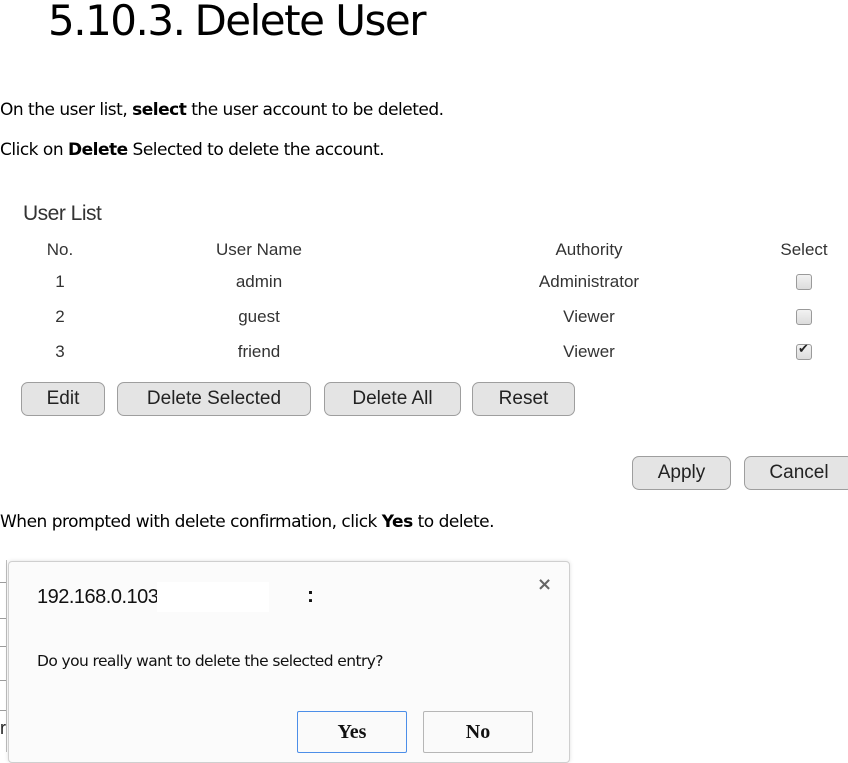 This screenshot has width=848, height=763. Describe the element at coordinates (310, 595) in the screenshot. I see `dialog-host-colon: :` at that location.